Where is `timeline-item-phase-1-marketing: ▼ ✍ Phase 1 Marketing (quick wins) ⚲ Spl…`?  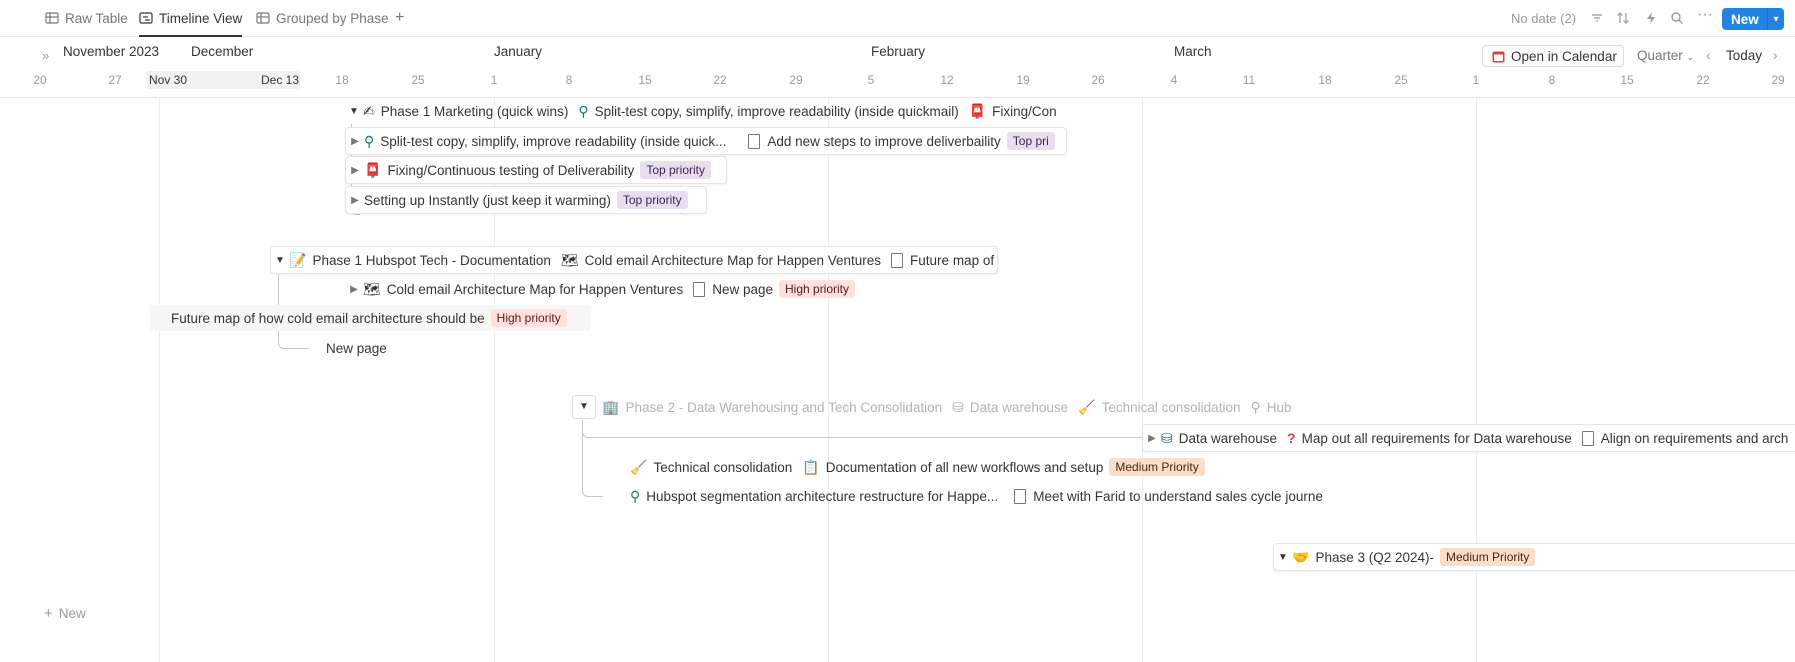 timeline-item-phase-1-marketing: ▼ ✍ Phase 1 Marketing (quick wins) ⚲ Spl… is located at coordinates (705, 111).